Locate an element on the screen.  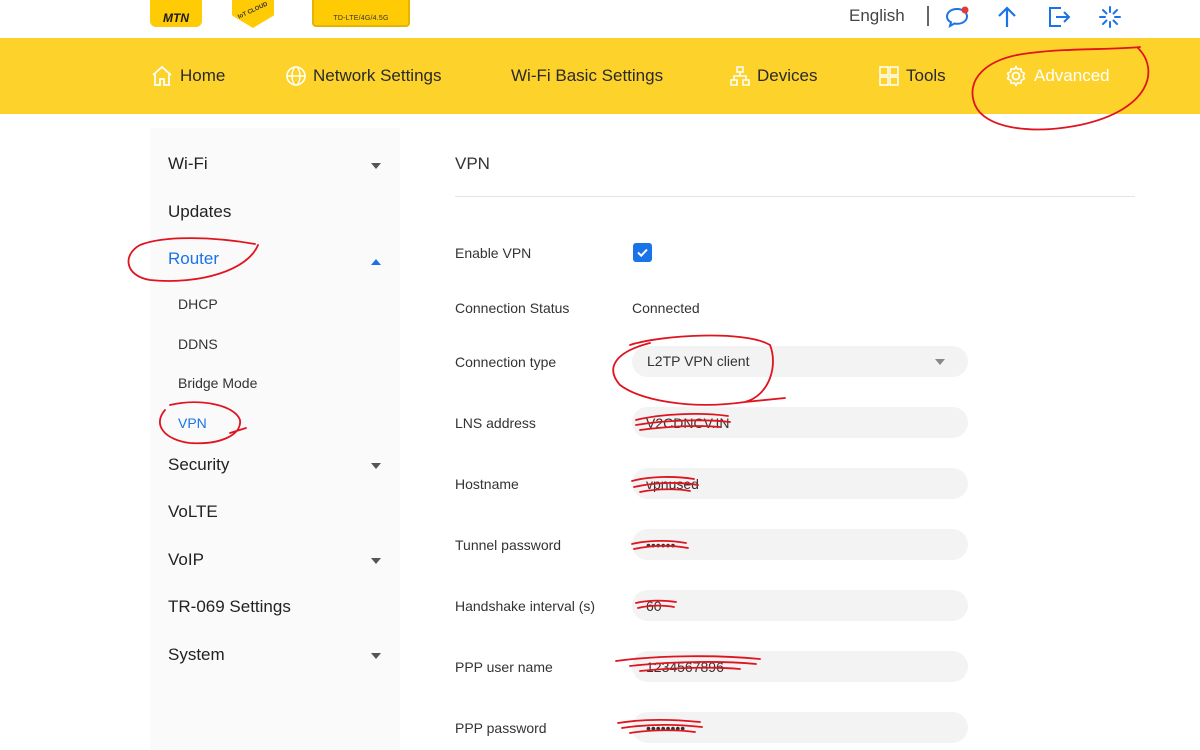
nav-wifi-basic-settings-label: Wi-Fi Basic Settings is located at coordinates (587, 75).